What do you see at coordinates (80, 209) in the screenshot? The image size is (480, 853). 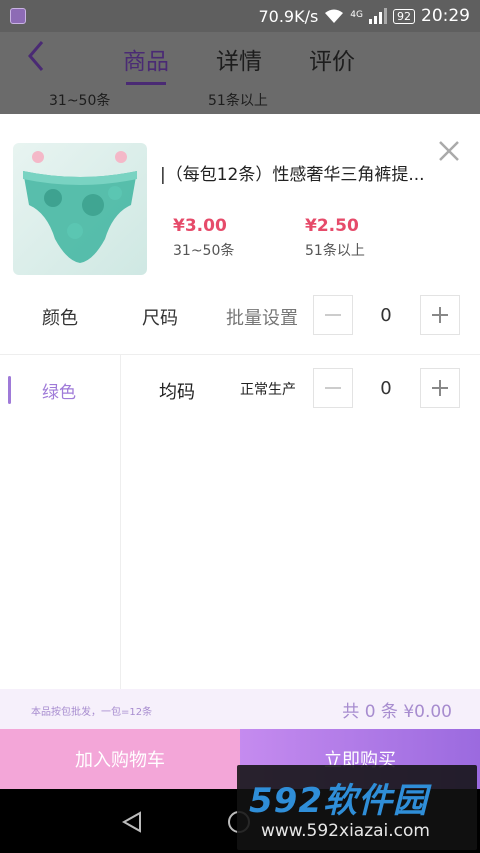 I see `product-image` at bounding box center [80, 209].